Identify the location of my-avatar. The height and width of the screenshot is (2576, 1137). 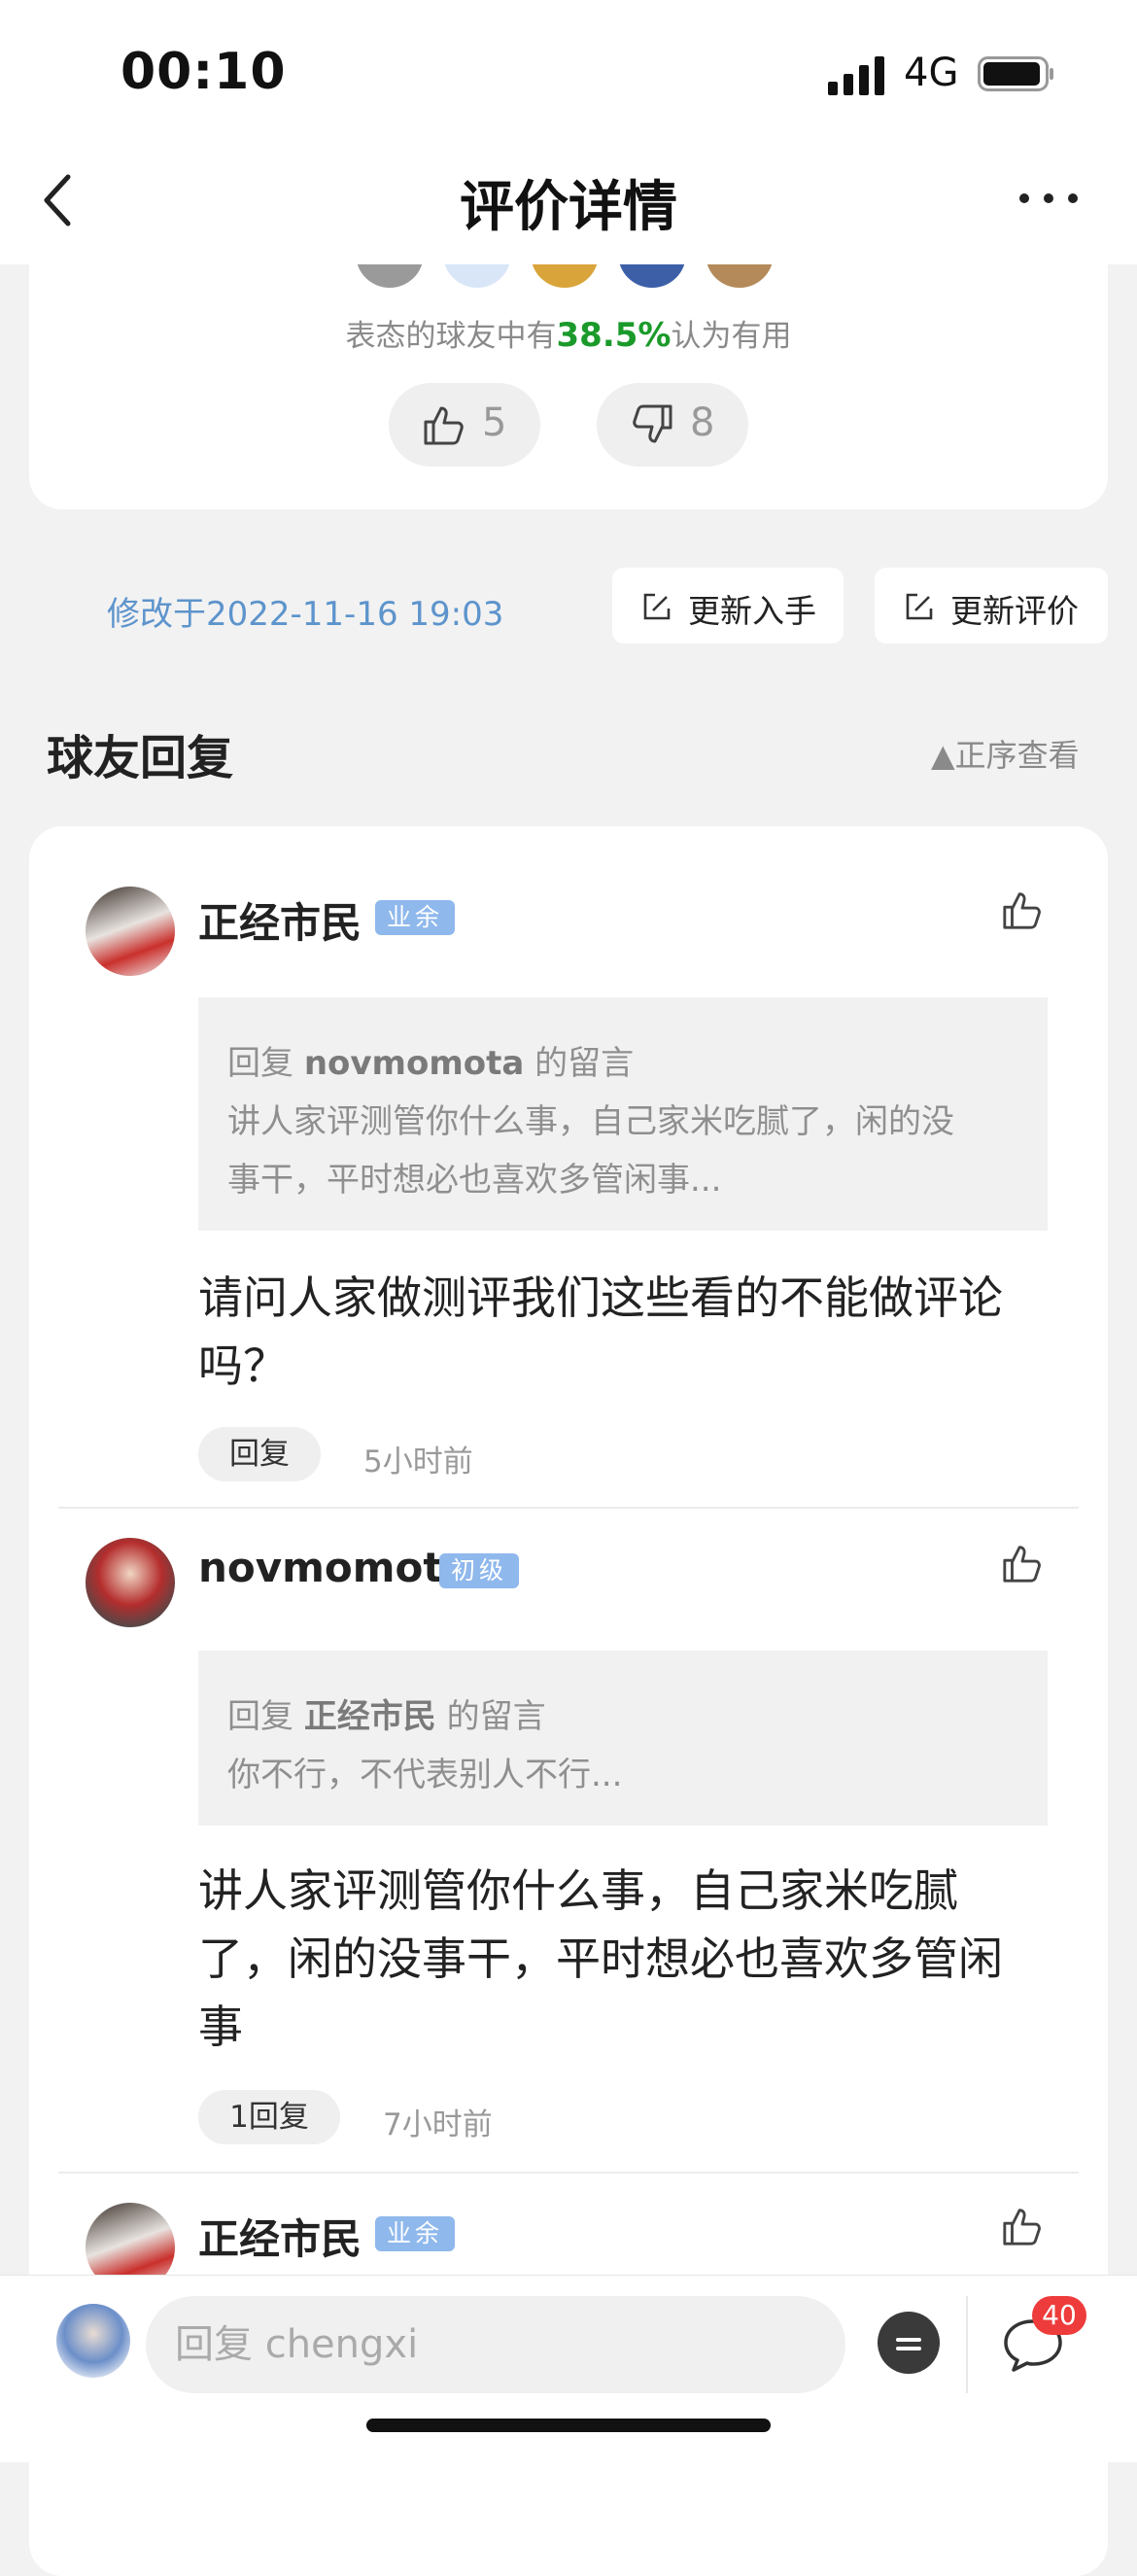
(93, 2341).